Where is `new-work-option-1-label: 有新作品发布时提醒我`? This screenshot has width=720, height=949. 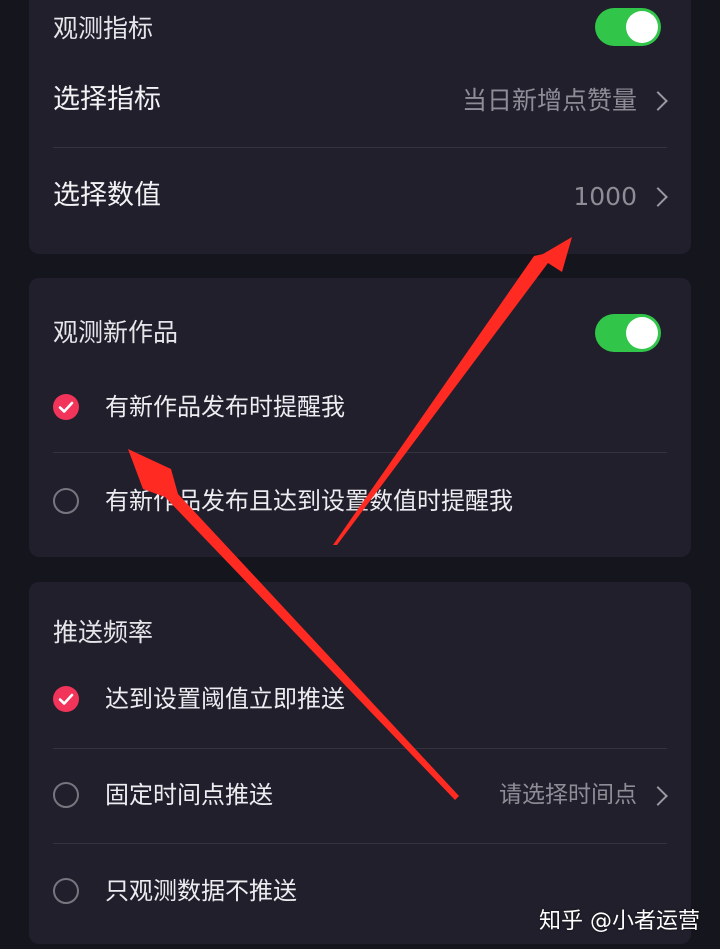
new-work-option-1-label: 有新作品发布时提醒我 is located at coordinates (225, 407).